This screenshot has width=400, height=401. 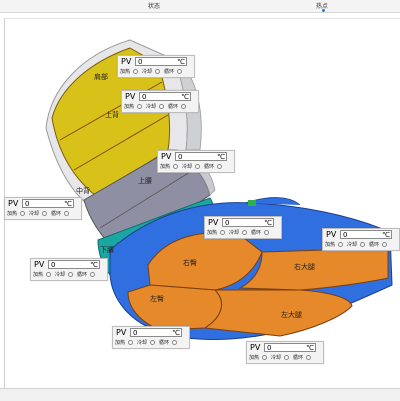 I want to click on bottom-status-bar, so click(x=200, y=394).